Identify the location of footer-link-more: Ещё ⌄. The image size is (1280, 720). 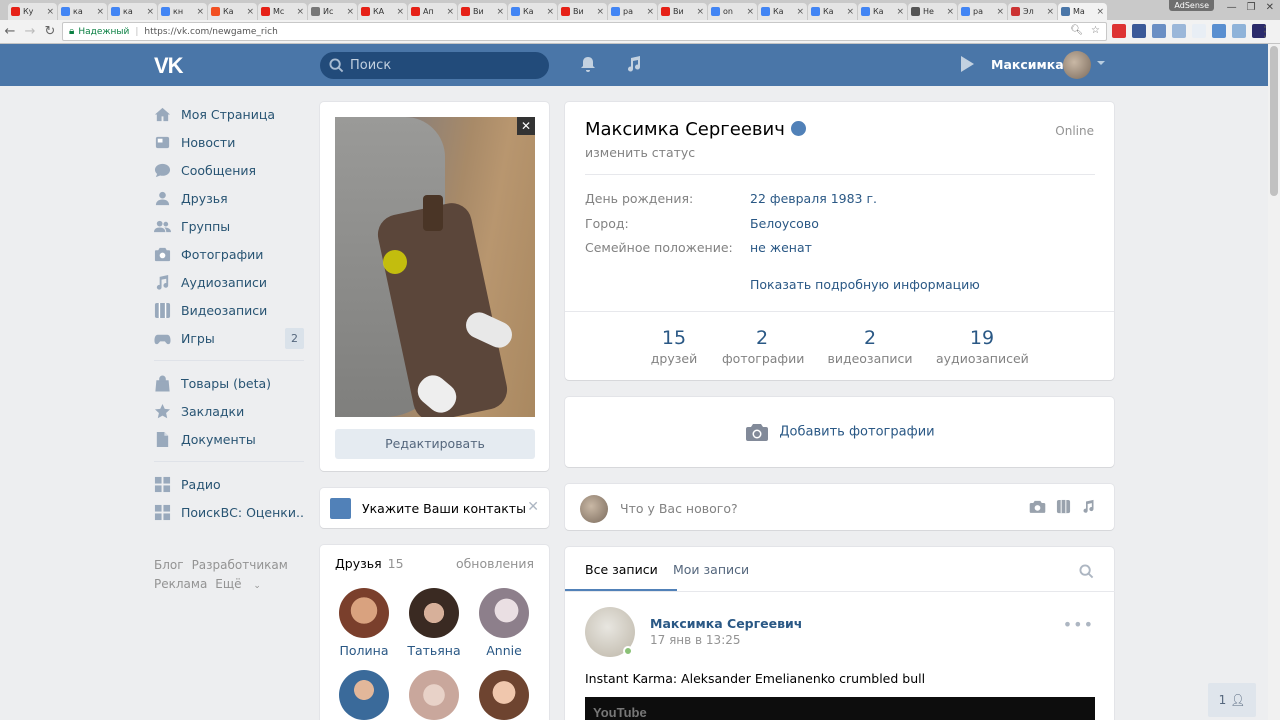
(242, 584).